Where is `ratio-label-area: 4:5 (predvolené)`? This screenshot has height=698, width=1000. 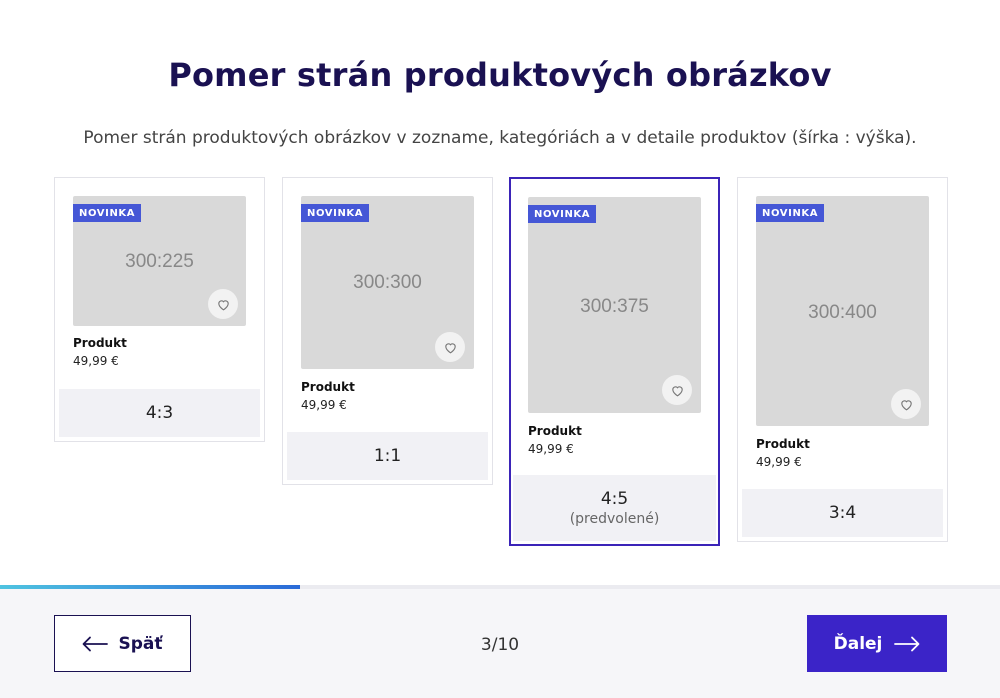 ratio-label-area: 4:5 (predvolené) is located at coordinates (614, 508).